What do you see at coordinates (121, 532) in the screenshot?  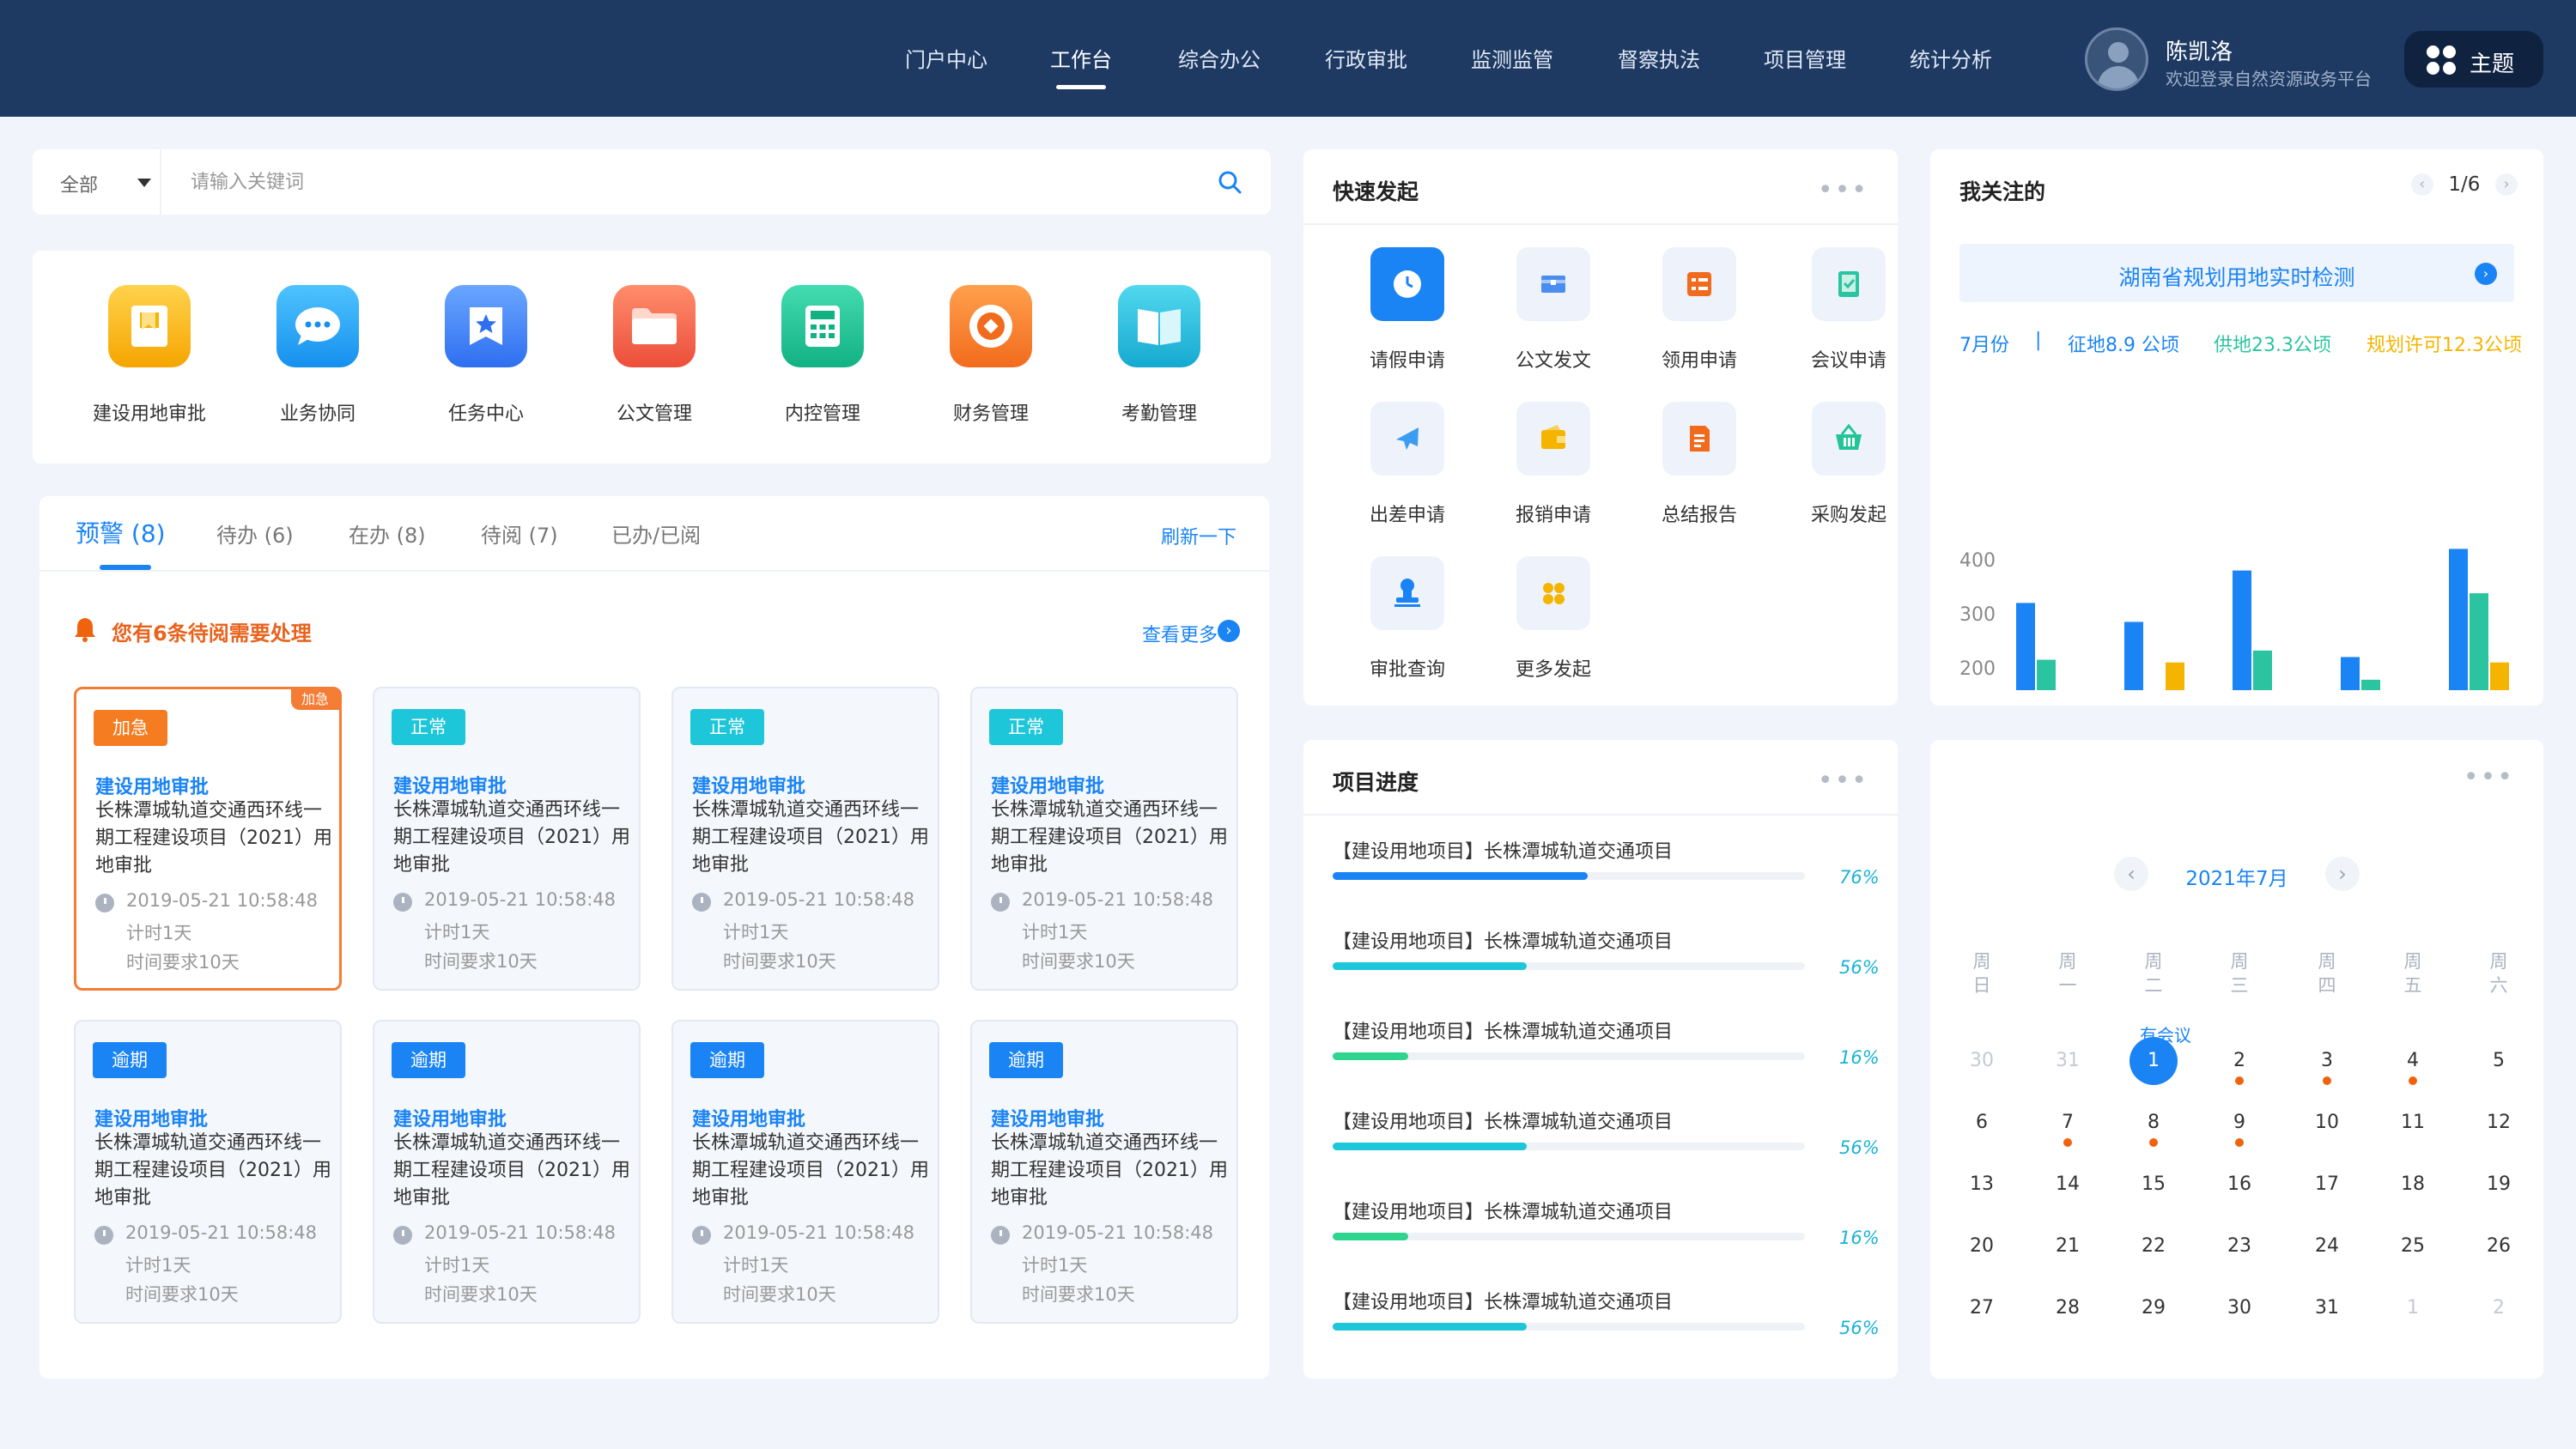 I see `tab-warning: 预警 (8)` at bounding box center [121, 532].